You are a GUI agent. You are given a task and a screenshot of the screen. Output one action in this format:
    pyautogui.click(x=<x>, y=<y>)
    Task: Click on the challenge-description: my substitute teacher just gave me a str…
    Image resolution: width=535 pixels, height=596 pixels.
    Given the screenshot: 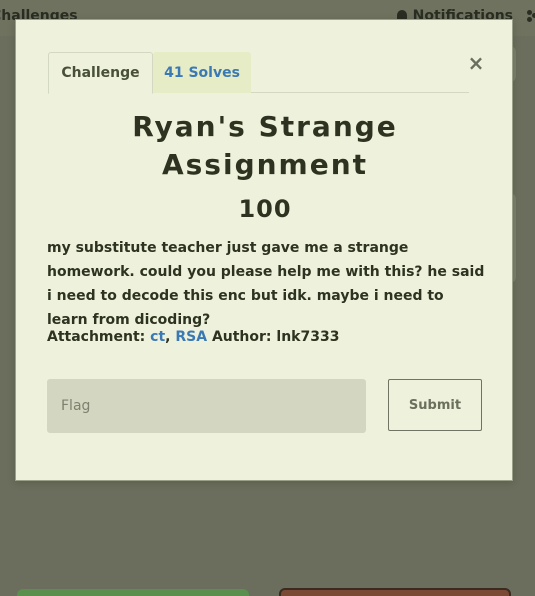 What is the action you would take?
    pyautogui.click(x=266, y=284)
    